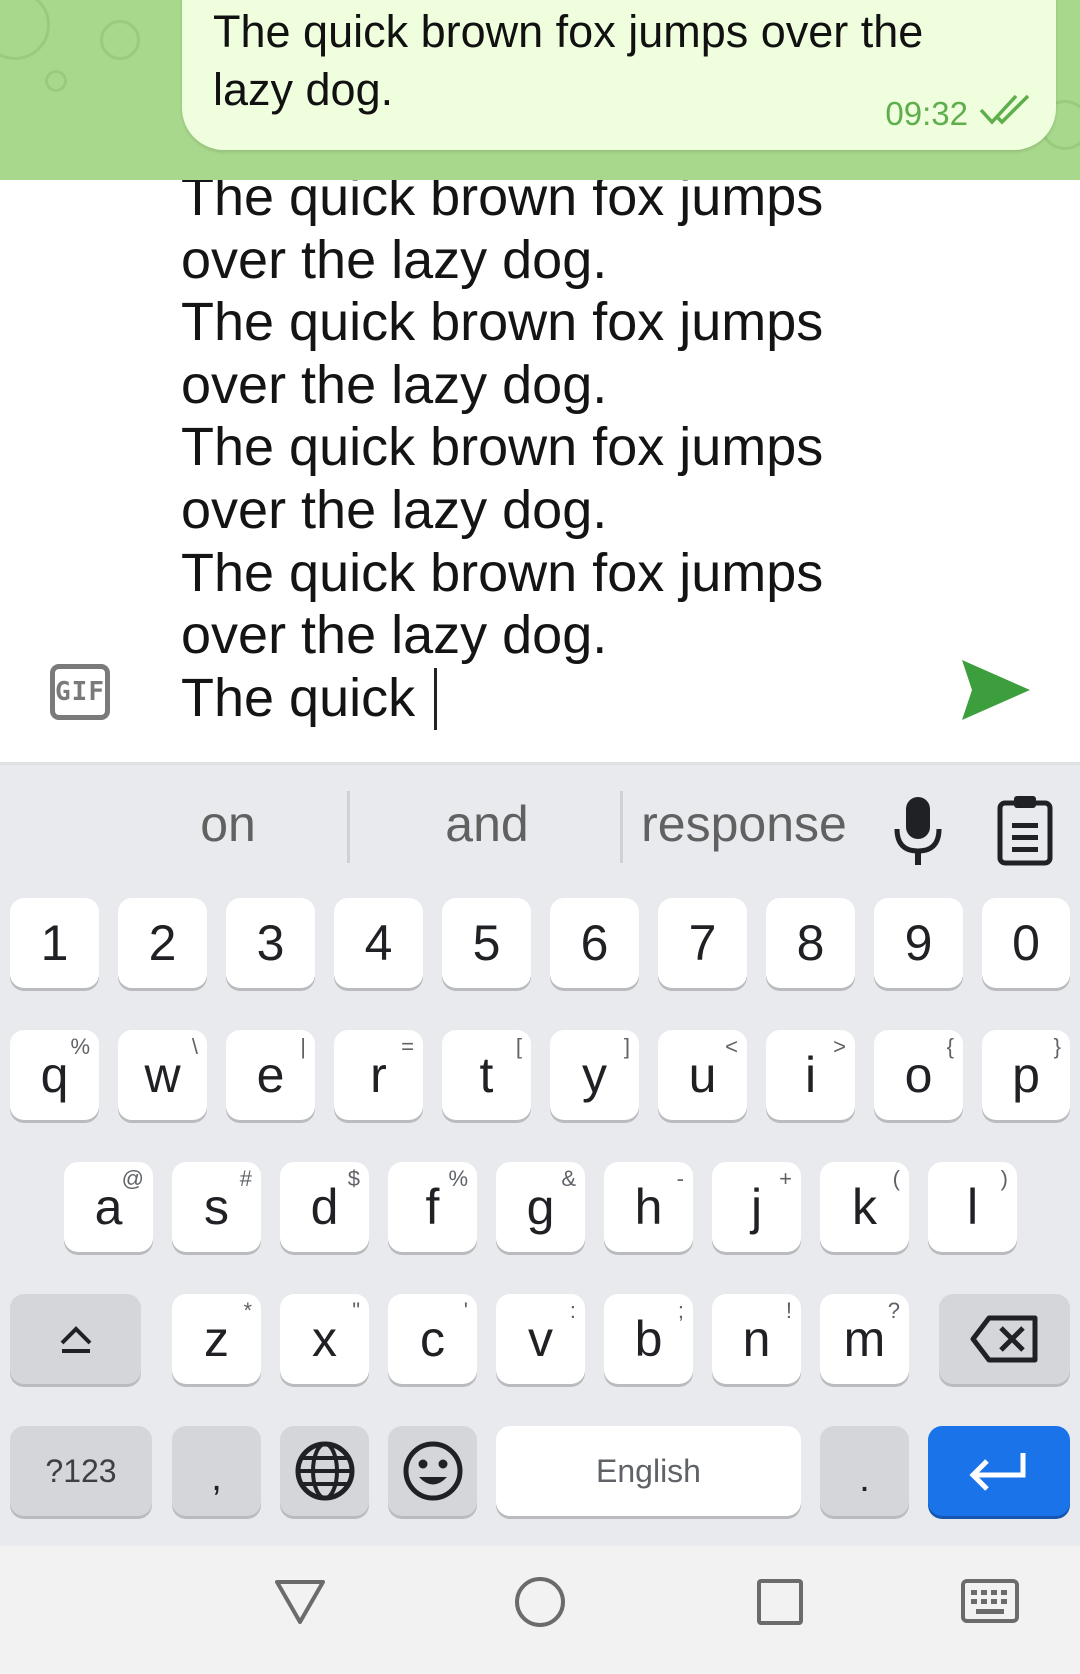 Image resolution: width=1080 pixels, height=1674 pixels. I want to click on space-key: English, so click(648, 1471).